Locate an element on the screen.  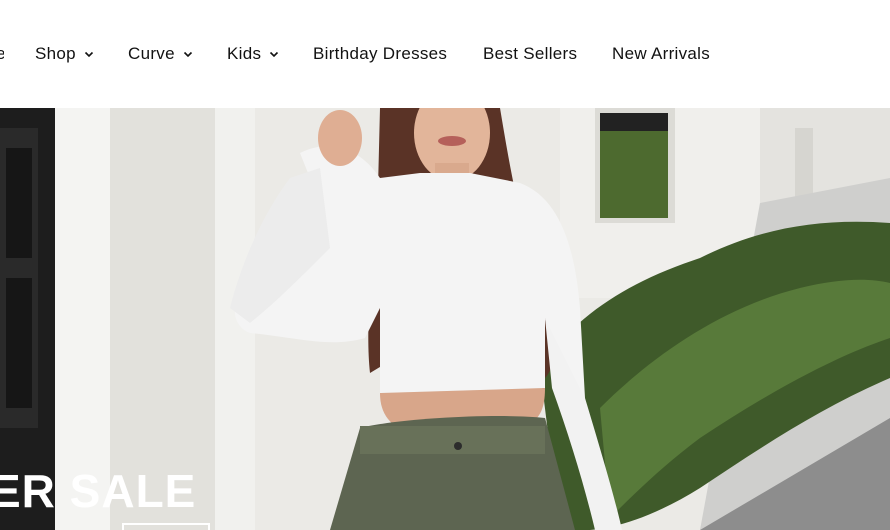
nav-item-label: e is located at coordinates (2, 54).